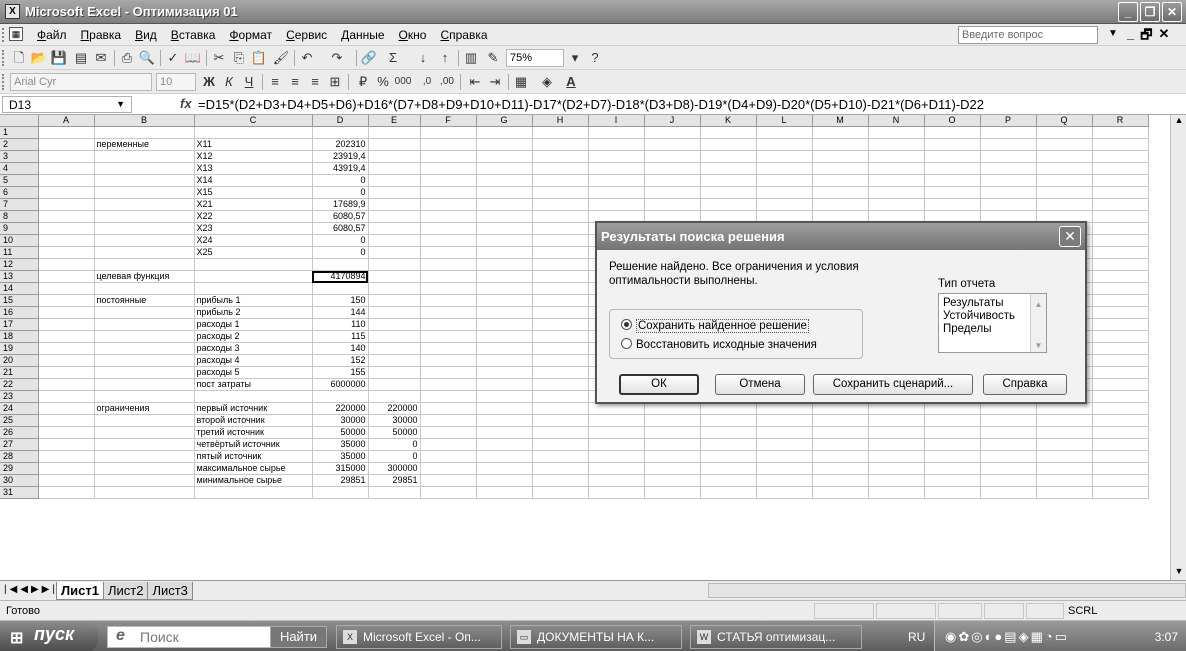  What do you see at coordinates (19, 253) in the screenshot?
I see `row-header: 11` at bounding box center [19, 253].